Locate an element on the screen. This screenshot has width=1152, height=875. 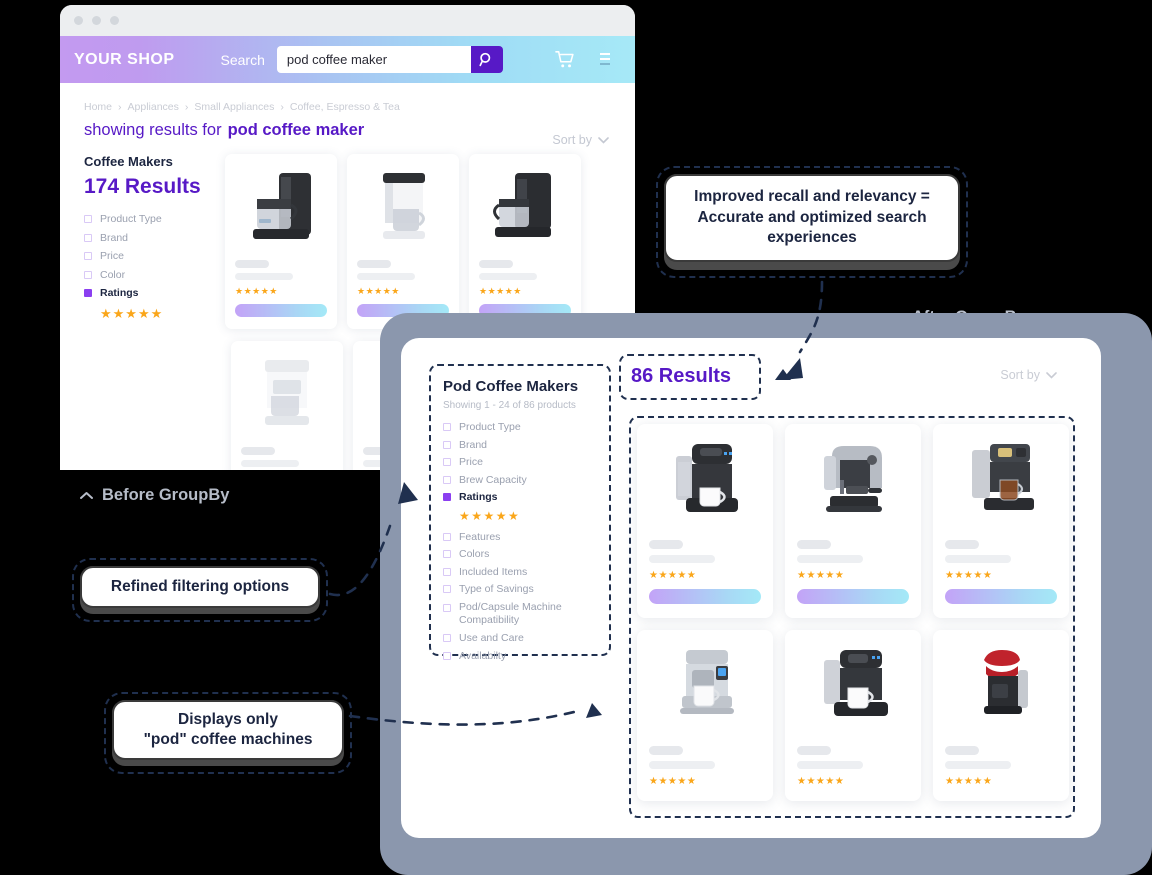
filter-pod-capsule-compatibility: Pod/Capsule Machine Compatibility is located at coordinates (527, 614).